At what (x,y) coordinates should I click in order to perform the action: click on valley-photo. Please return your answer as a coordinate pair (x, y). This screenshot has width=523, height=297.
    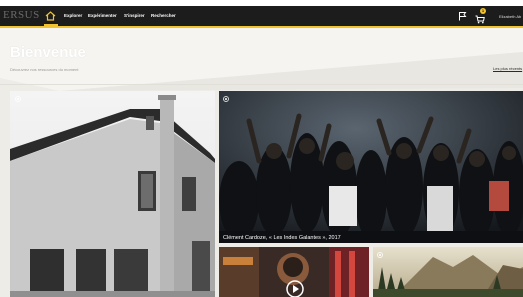
    Looking at the image, I should click on (448, 272).